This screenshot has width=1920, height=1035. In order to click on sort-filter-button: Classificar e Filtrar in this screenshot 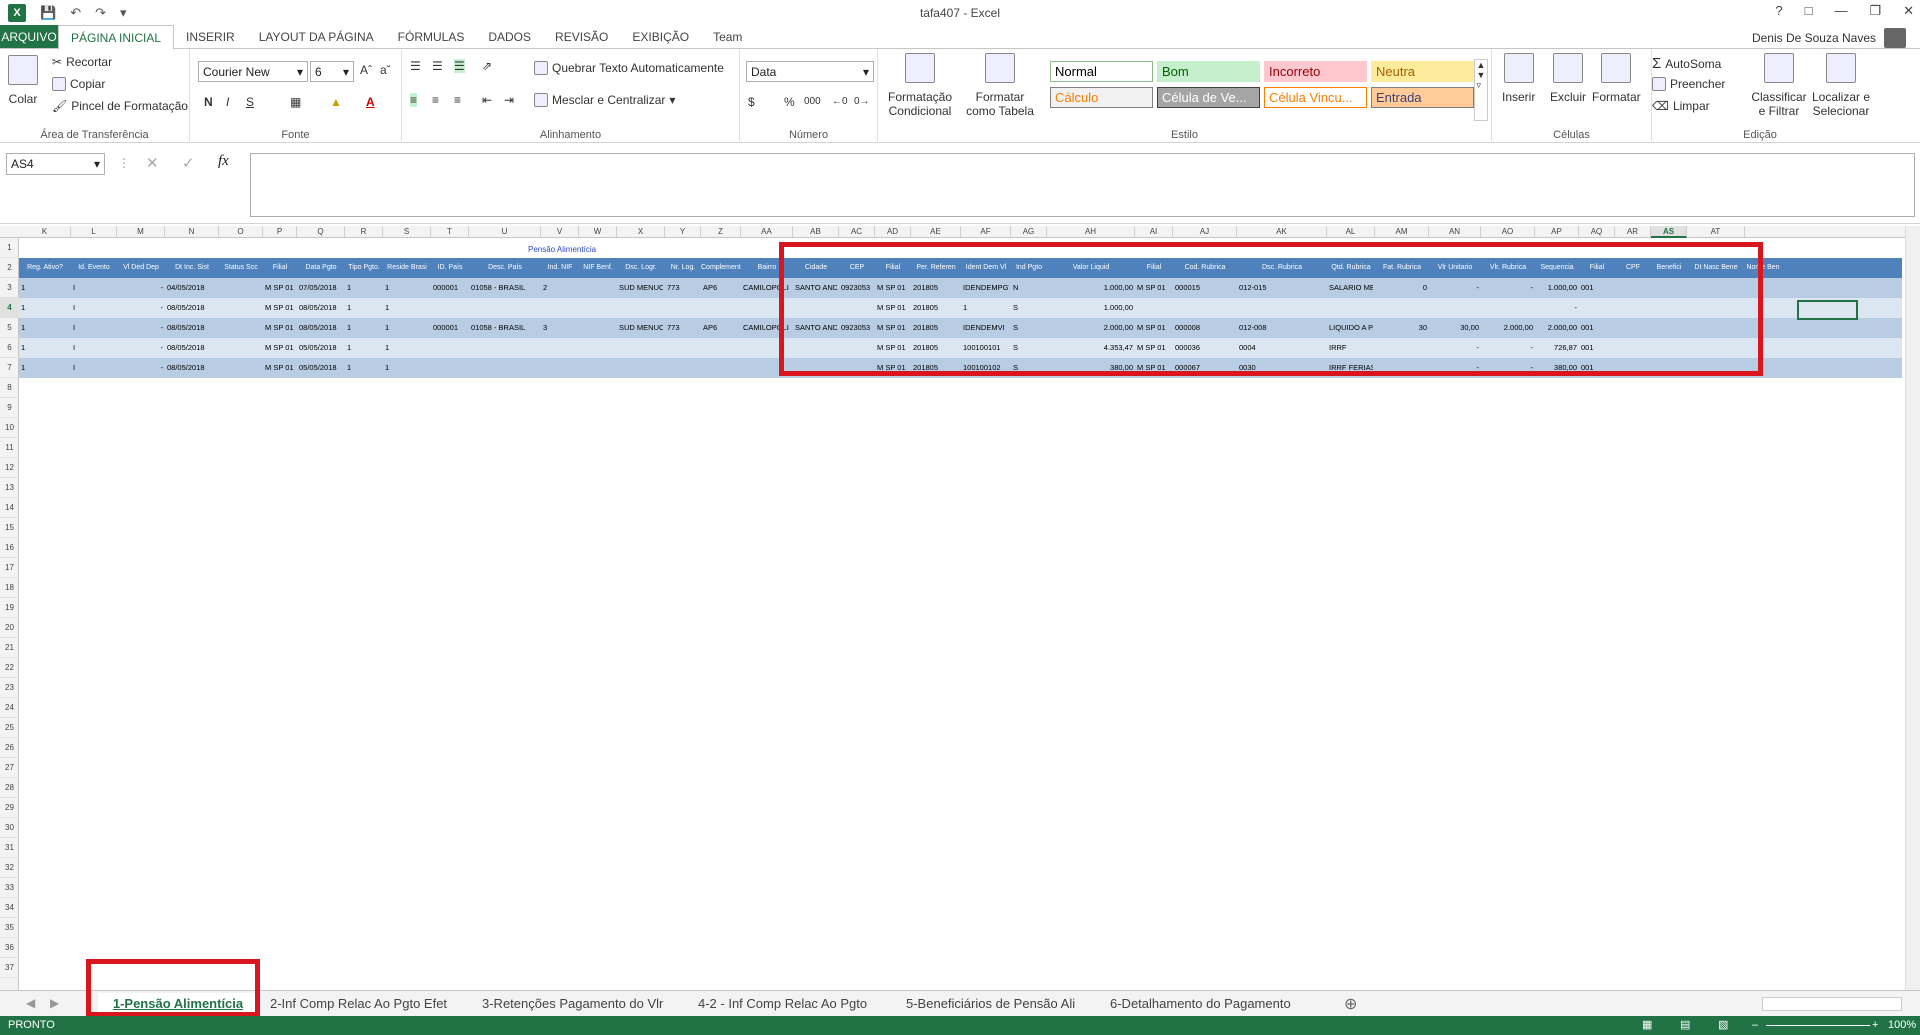, I will do `click(1779, 85)`.